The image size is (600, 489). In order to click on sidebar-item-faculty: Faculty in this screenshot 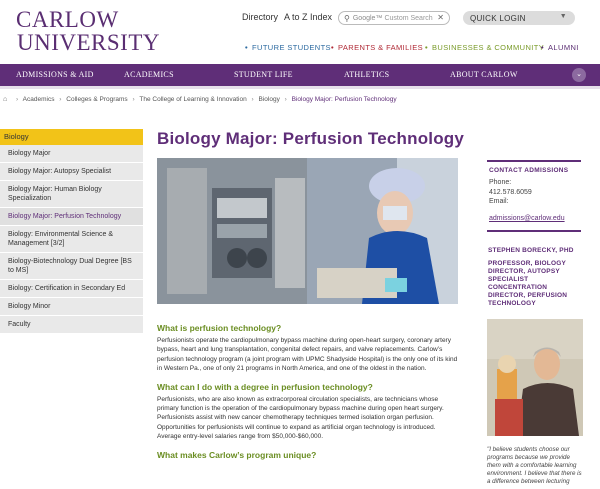, I will do `click(71, 325)`.